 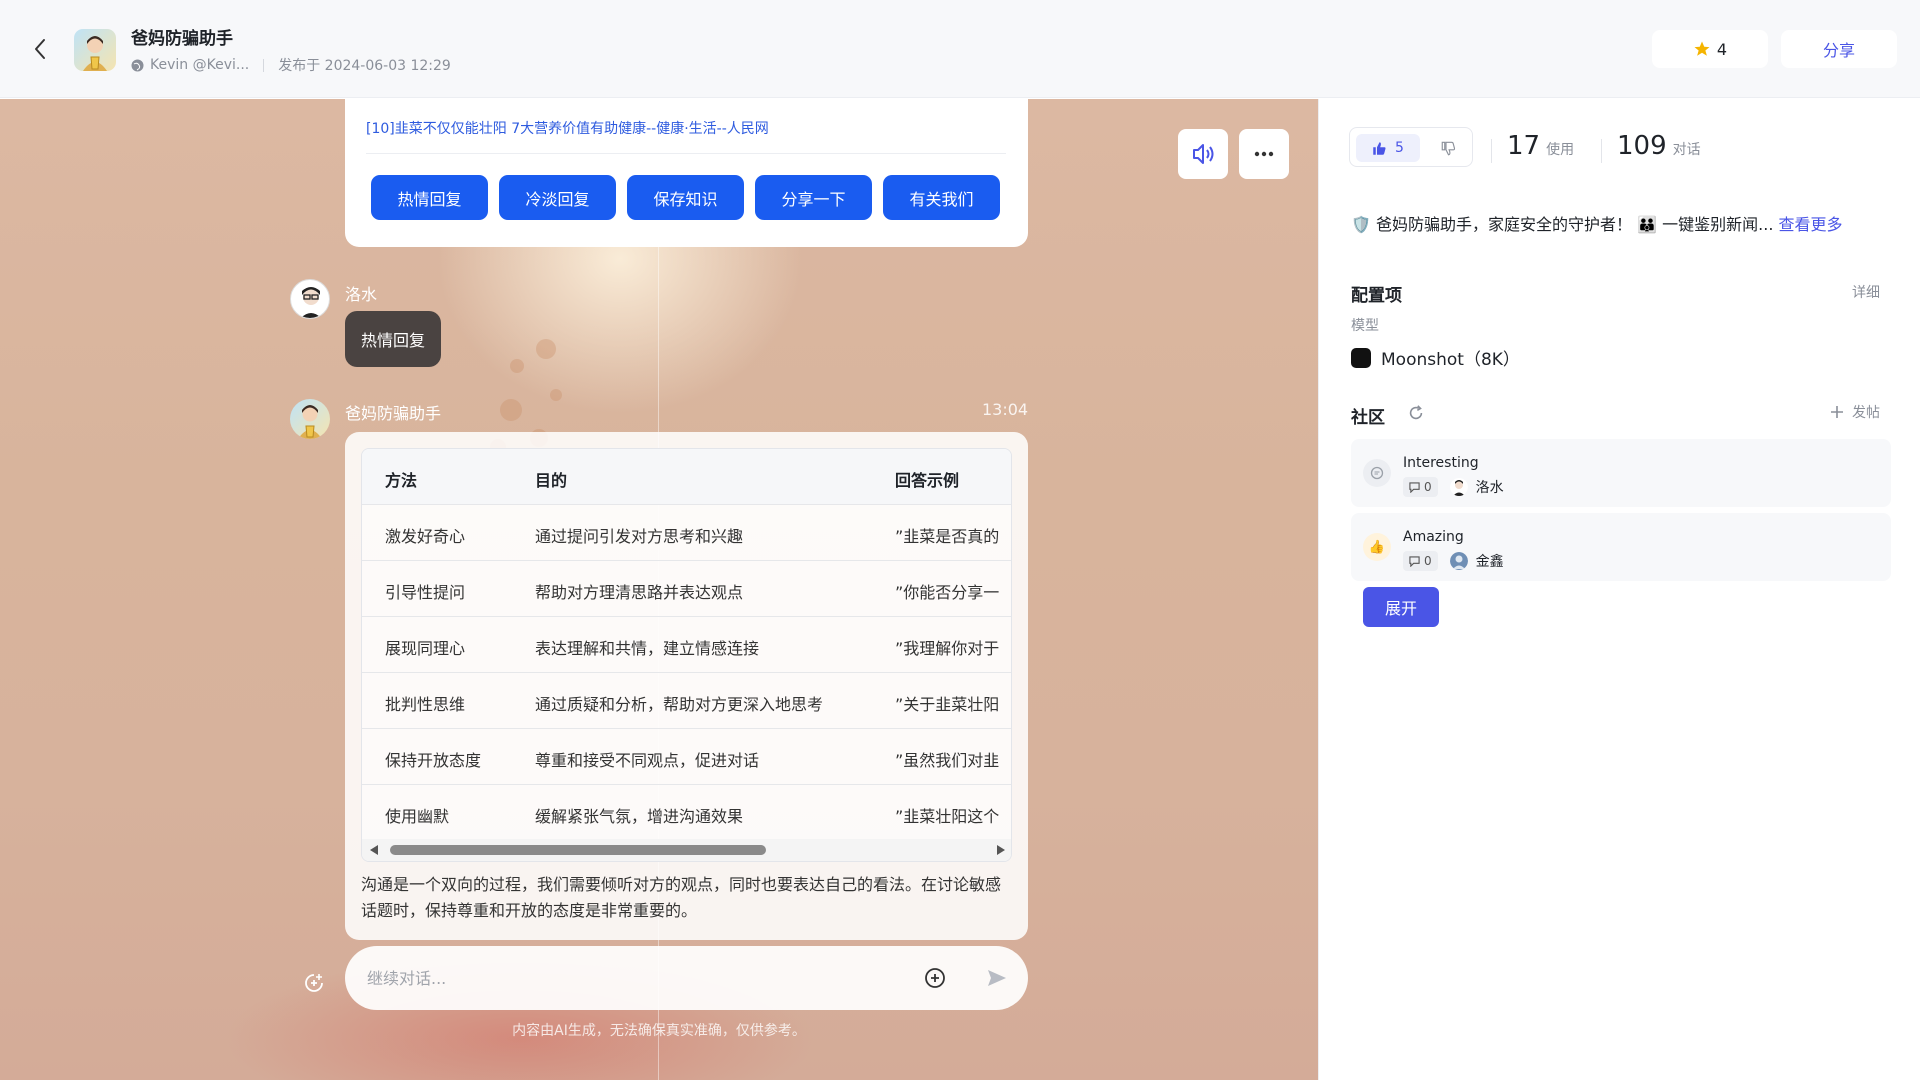 I want to click on table-row: 激发好奇心 通过提问引发对方思考和兴趣 ”韭菜是否真的, so click(x=686, y=533).